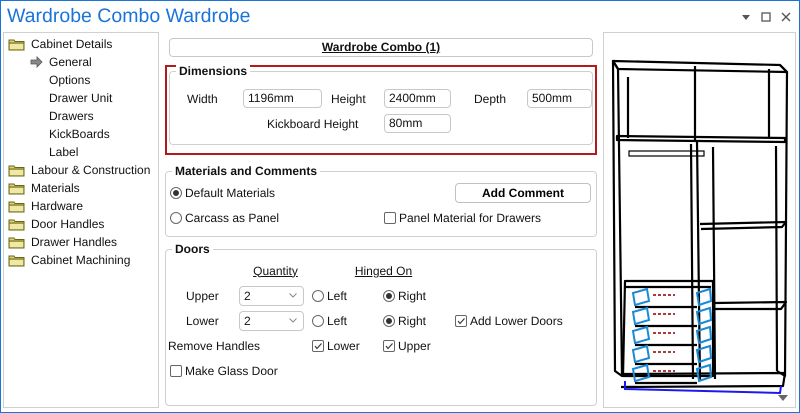 Image resolution: width=800 pixels, height=413 pixels. Describe the element at coordinates (381, 47) in the screenshot. I see `cabinet-name-header: Wardrobe Combo (1)` at that location.